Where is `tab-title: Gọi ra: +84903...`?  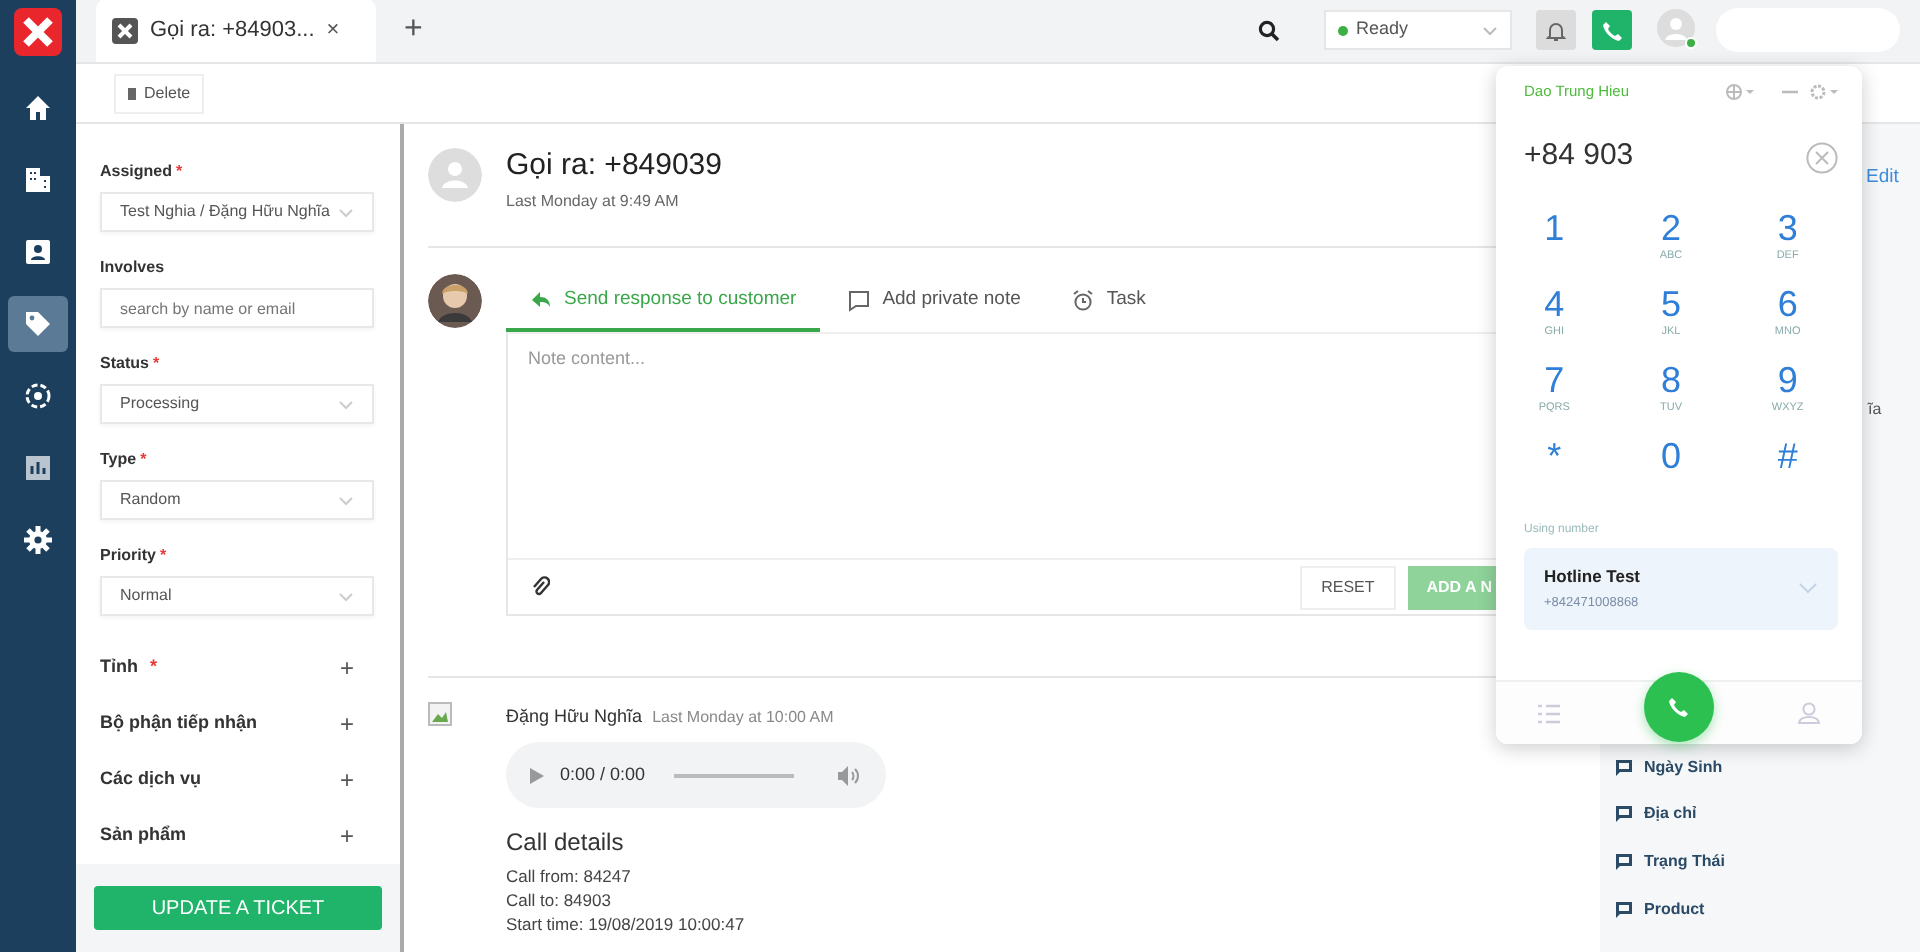
tab-title: Gọi ra: +84903... is located at coordinates (232, 30).